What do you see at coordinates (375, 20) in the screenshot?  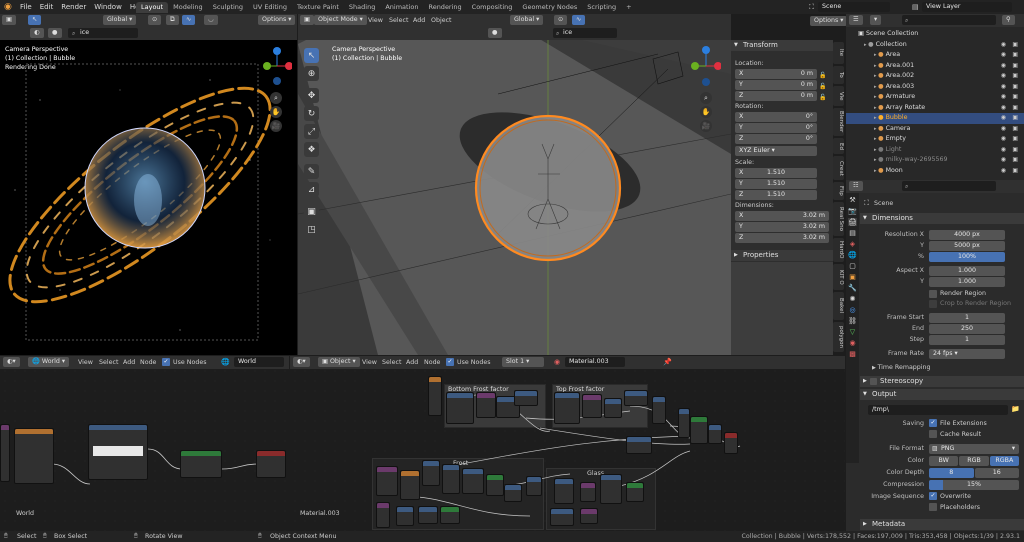 I see `viewport-menu-view: View` at bounding box center [375, 20].